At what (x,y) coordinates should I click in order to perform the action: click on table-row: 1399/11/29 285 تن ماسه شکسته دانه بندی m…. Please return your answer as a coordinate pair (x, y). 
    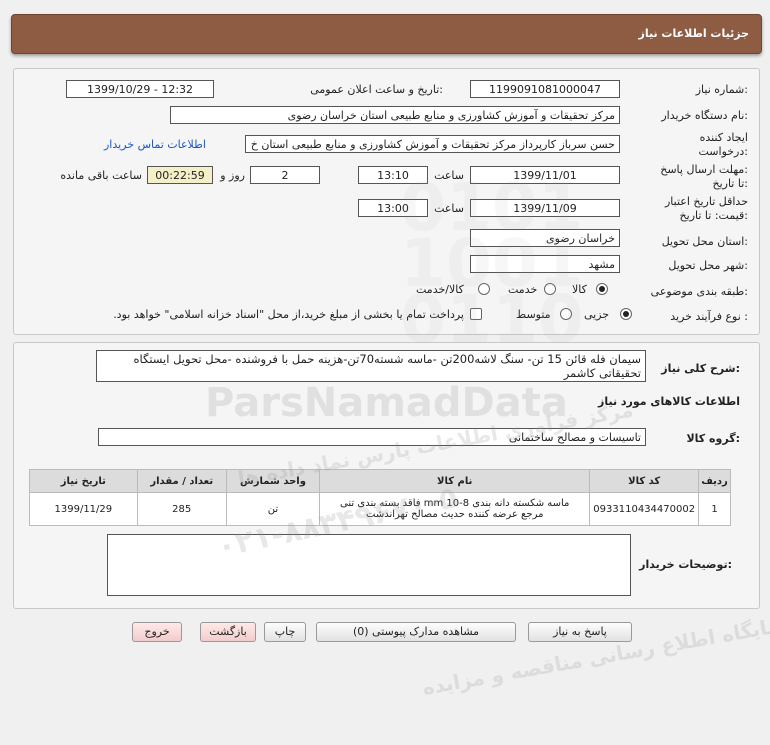
    Looking at the image, I should click on (380, 509).